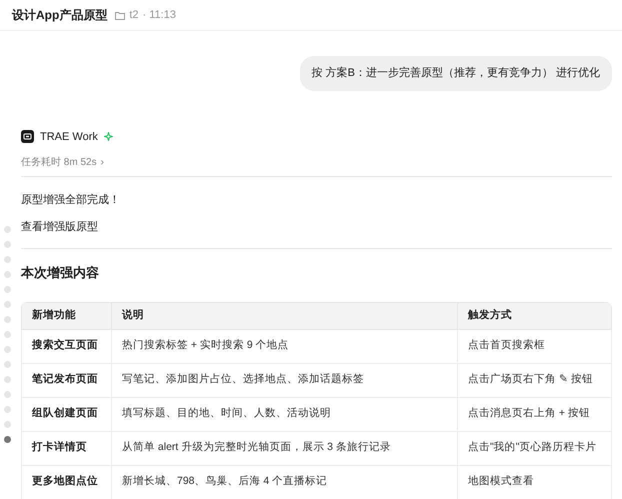 This screenshot has height=499, width=622. What do you see at coordinates (535, 414) in the screenshot?
I see `table-cell: 点击消息页右上角 + 按钮` at bounding box center [535, 414].